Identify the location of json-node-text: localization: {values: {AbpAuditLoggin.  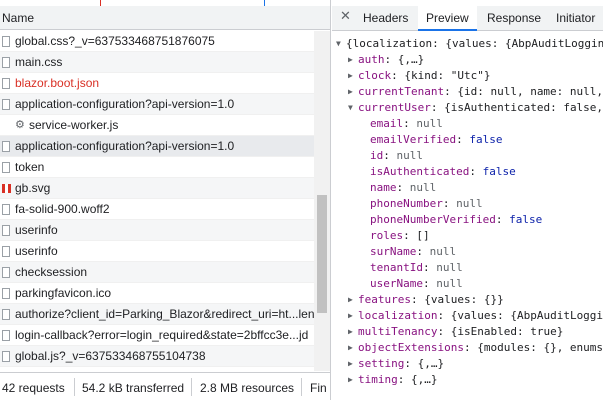
(480, 315).